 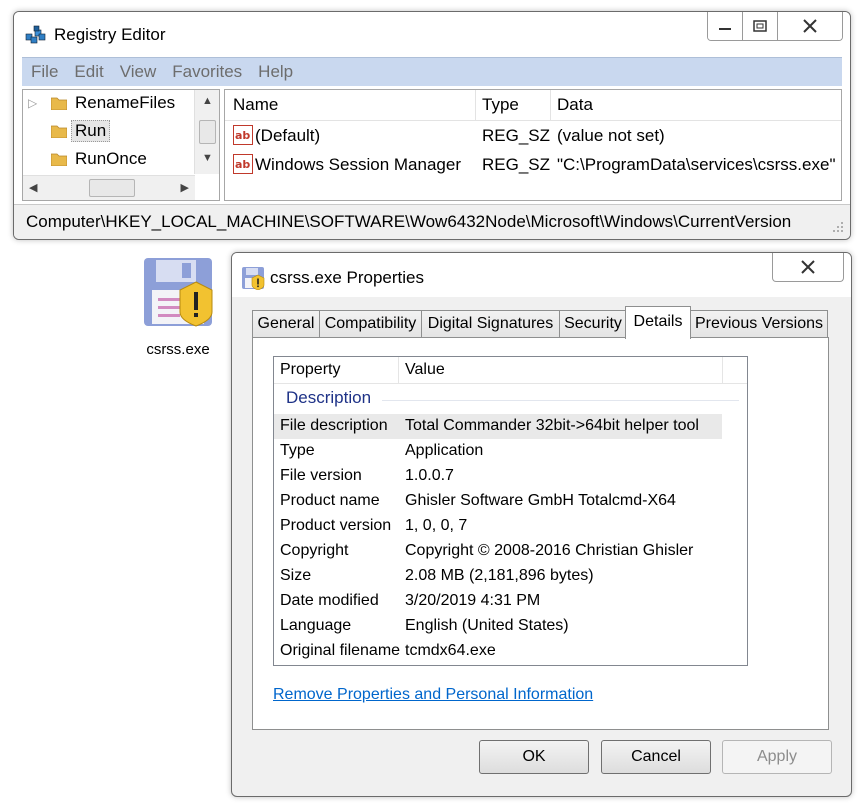 I want to click on column-header-type: Type, so click(x=500, y=105).